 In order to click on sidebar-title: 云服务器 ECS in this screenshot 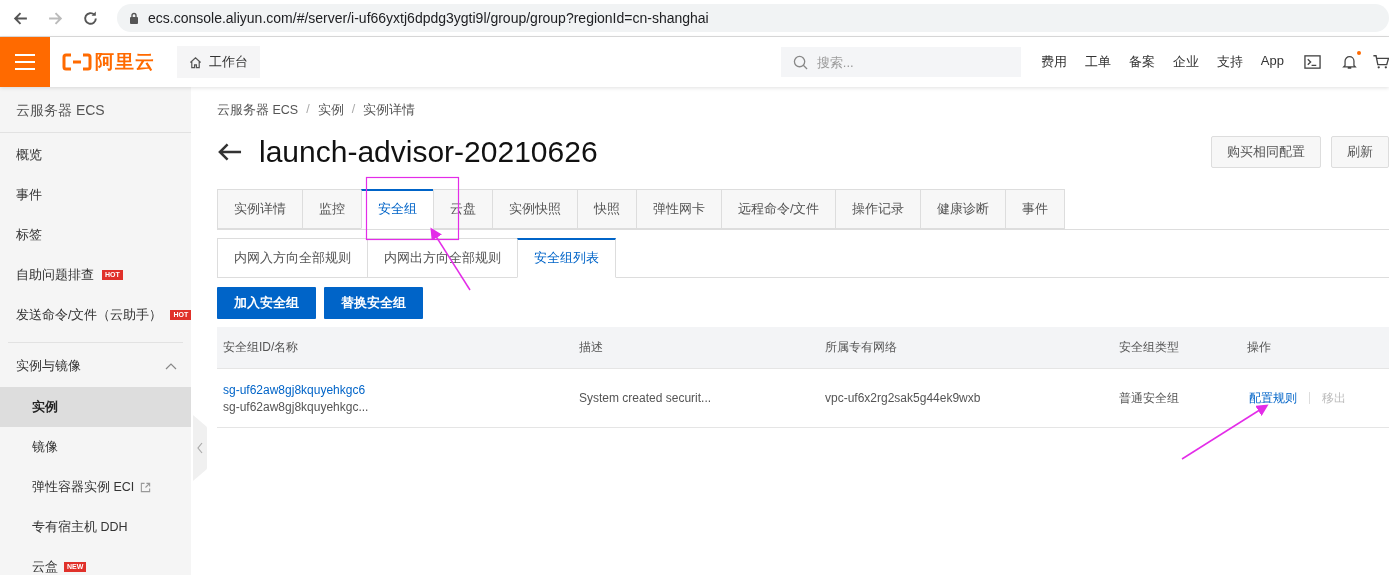, I will do `click(95, 110)`.